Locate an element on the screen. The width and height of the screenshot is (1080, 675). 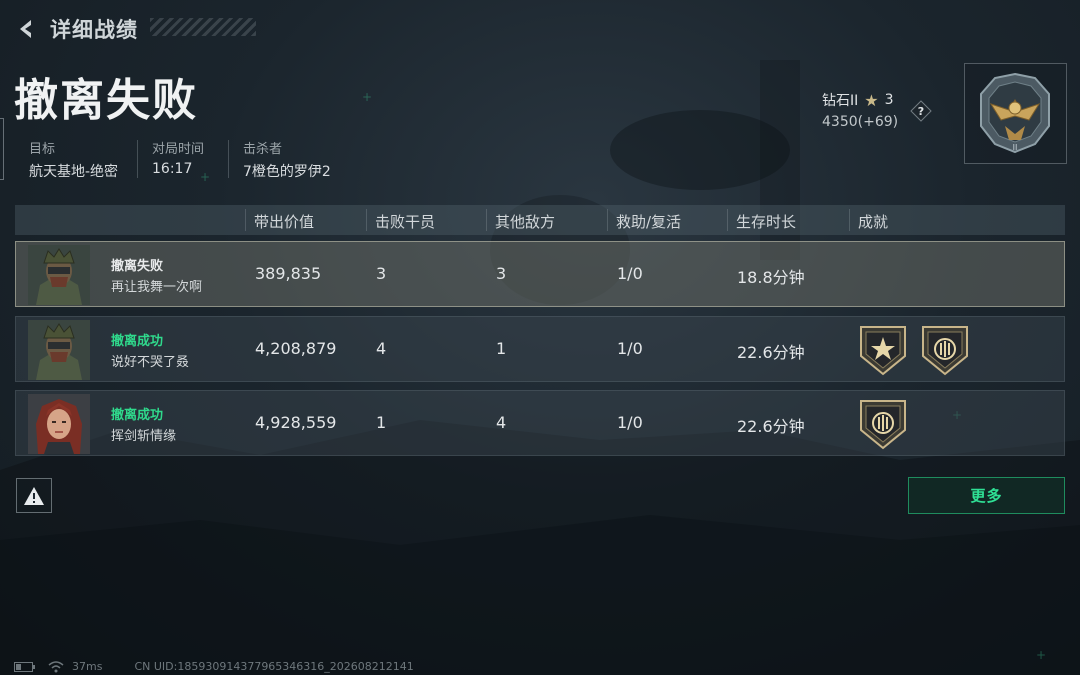
table-header: 带出价值 击败干员 其他敌方 救助/复活 生存时长 成就 is located at coordinates (540, 220).